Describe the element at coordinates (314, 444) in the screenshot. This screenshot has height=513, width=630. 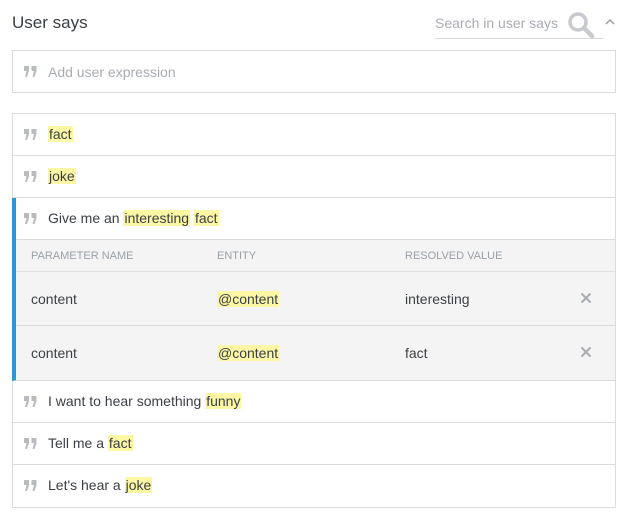
I see `expression-row: Tell me a fact` at that location.